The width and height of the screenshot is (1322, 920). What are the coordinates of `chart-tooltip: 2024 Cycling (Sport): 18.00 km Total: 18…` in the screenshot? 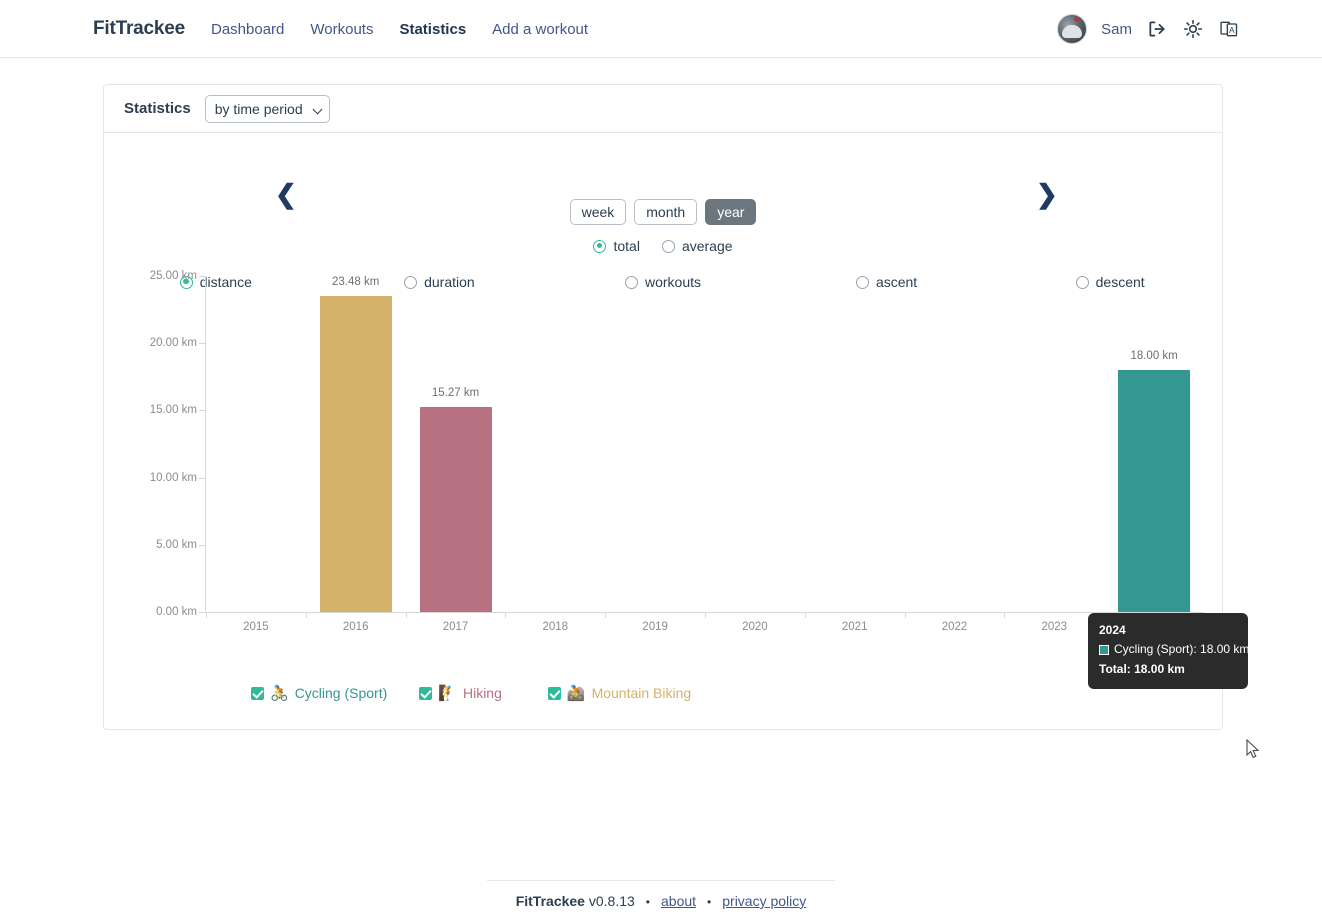 It's located at (1168, 651).